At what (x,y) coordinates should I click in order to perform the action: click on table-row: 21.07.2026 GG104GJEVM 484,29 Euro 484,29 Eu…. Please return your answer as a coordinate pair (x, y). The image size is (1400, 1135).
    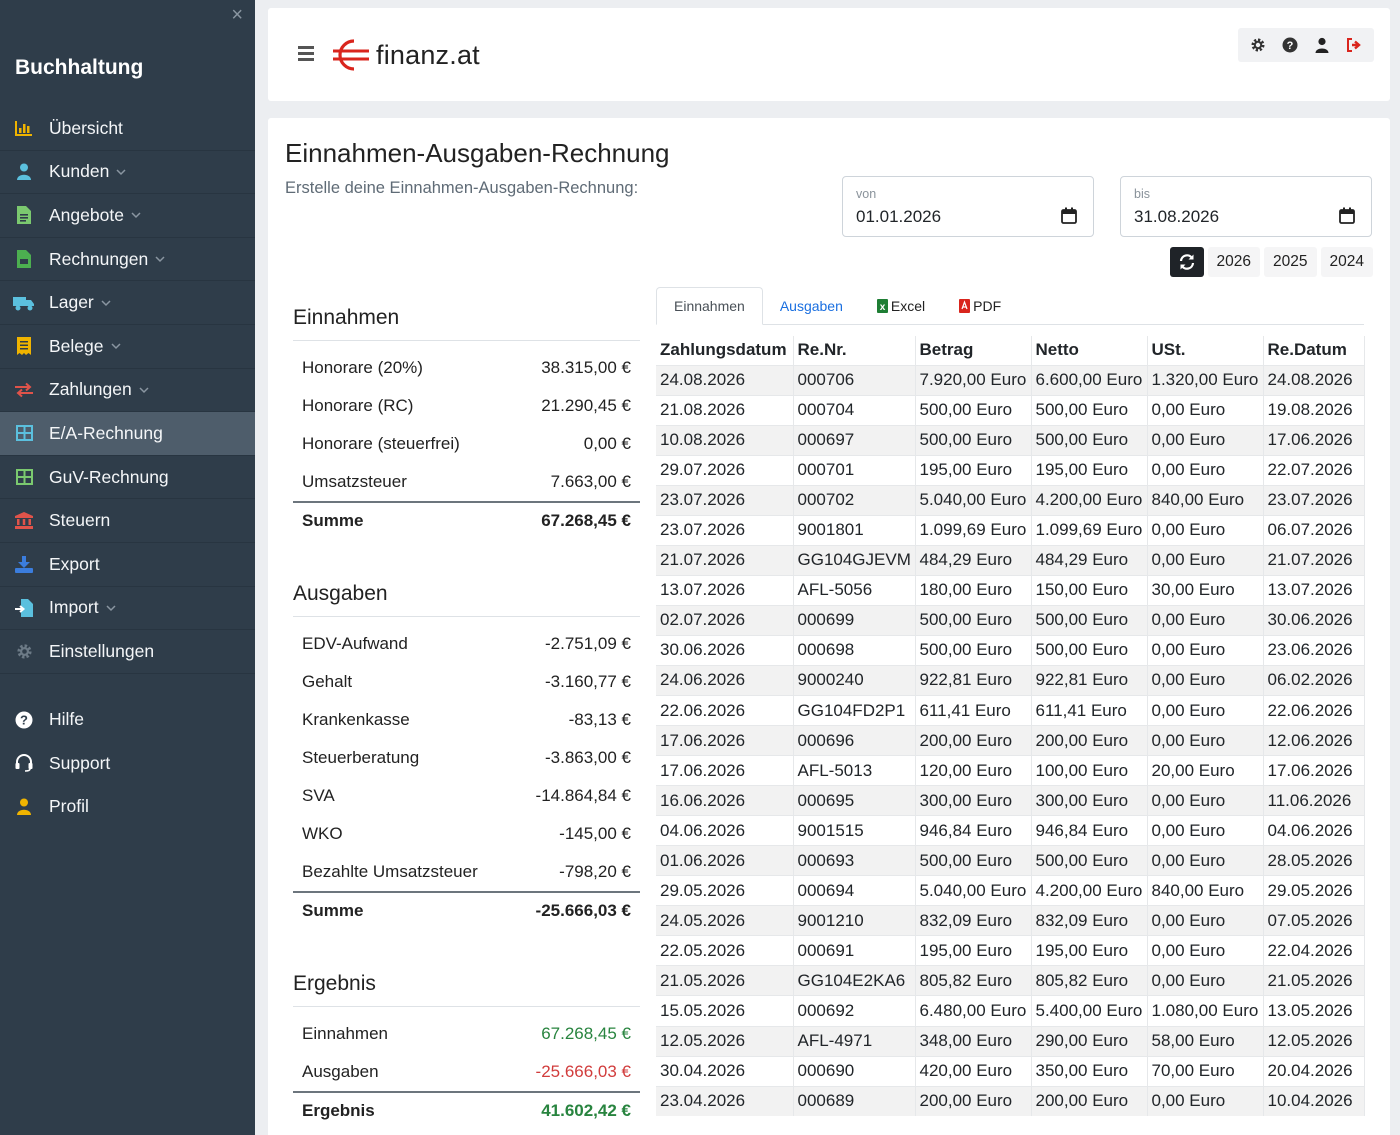
    Looking at the image, I should click on (1010, 560).